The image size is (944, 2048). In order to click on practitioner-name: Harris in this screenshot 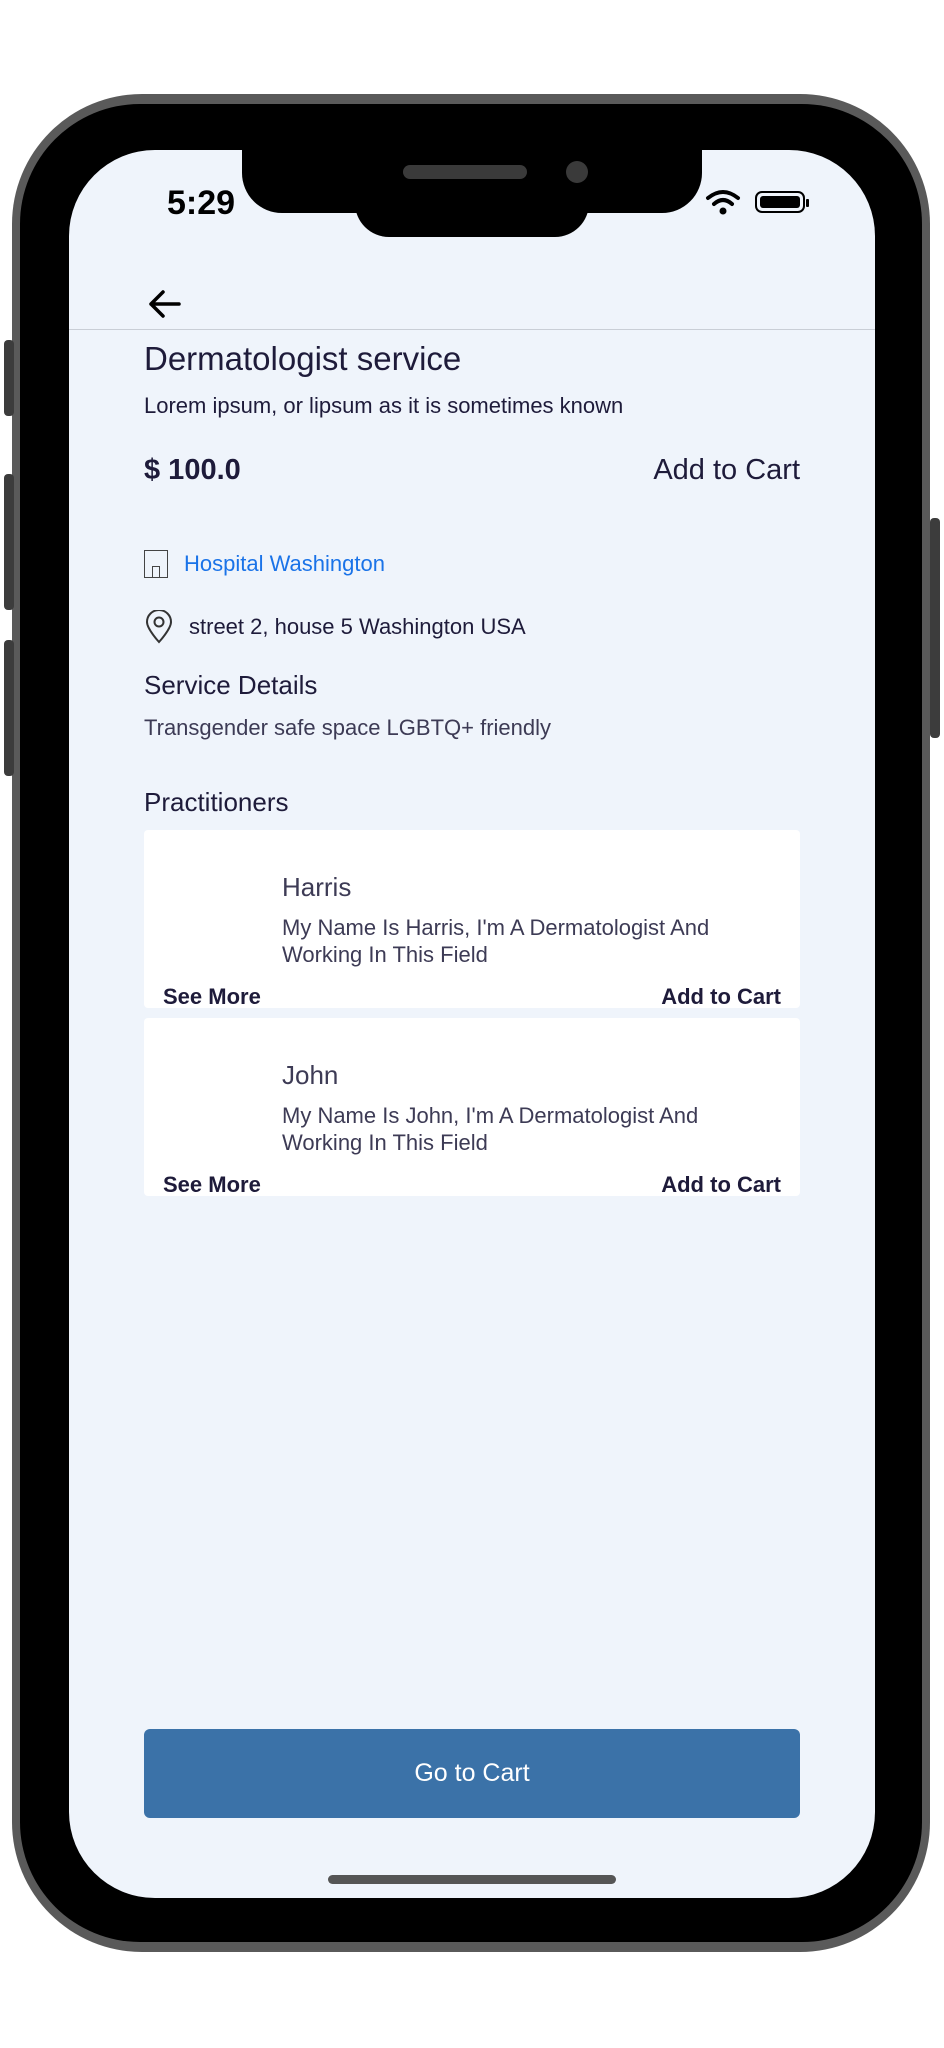, I will do `click(317, 887)`.